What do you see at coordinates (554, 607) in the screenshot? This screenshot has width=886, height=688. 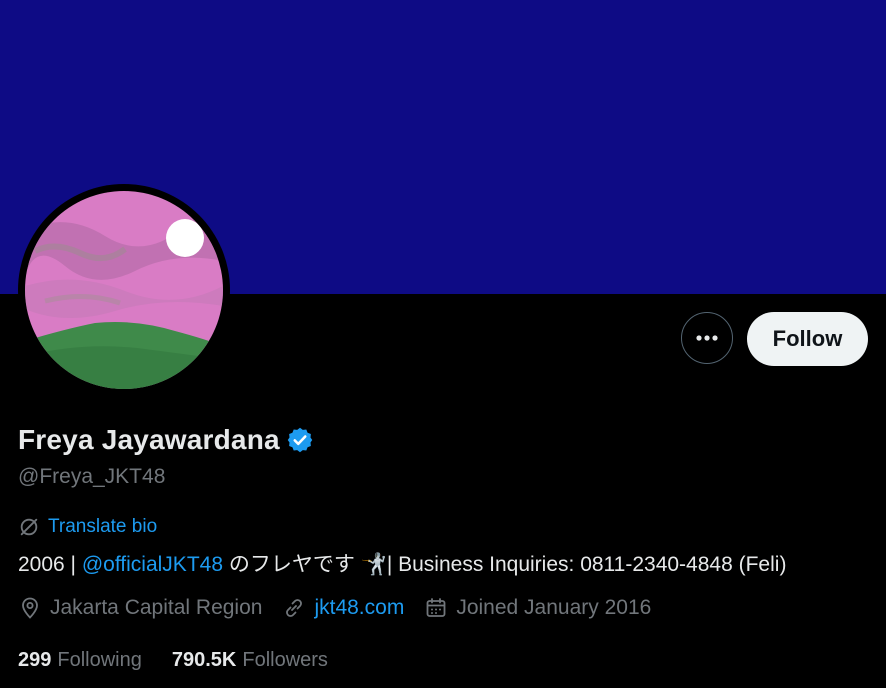 I see `joined-text: Joined January 2016` at bounding box center [554, 607].